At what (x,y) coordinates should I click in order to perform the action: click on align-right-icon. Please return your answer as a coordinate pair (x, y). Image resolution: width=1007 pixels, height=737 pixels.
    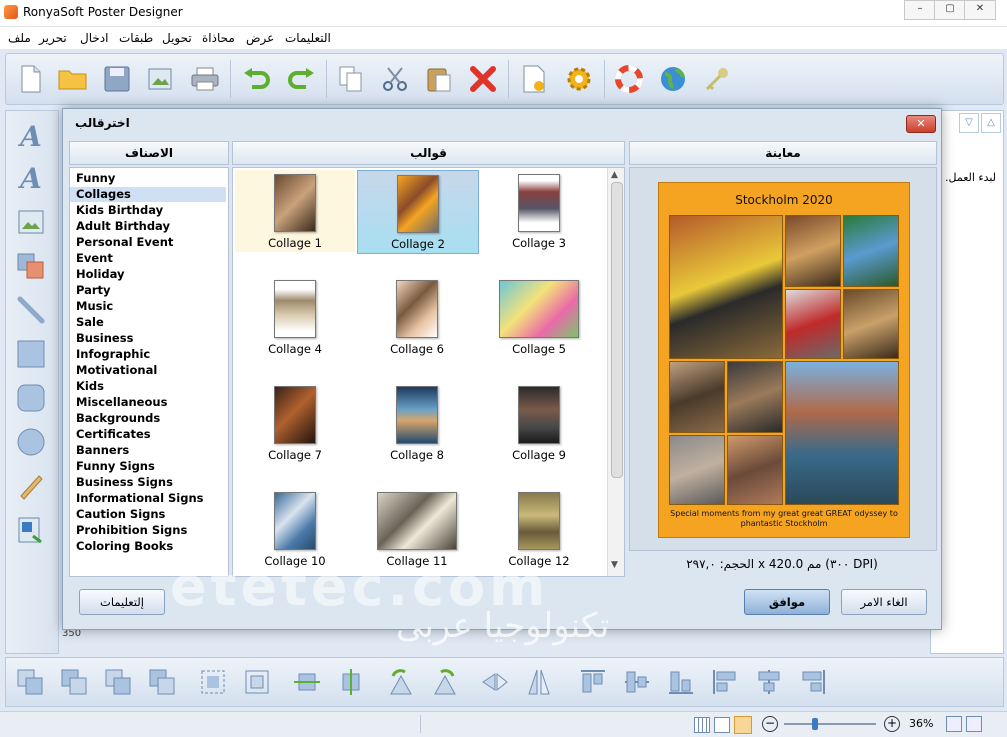
    Looking at the image, I should click on (813, 682).